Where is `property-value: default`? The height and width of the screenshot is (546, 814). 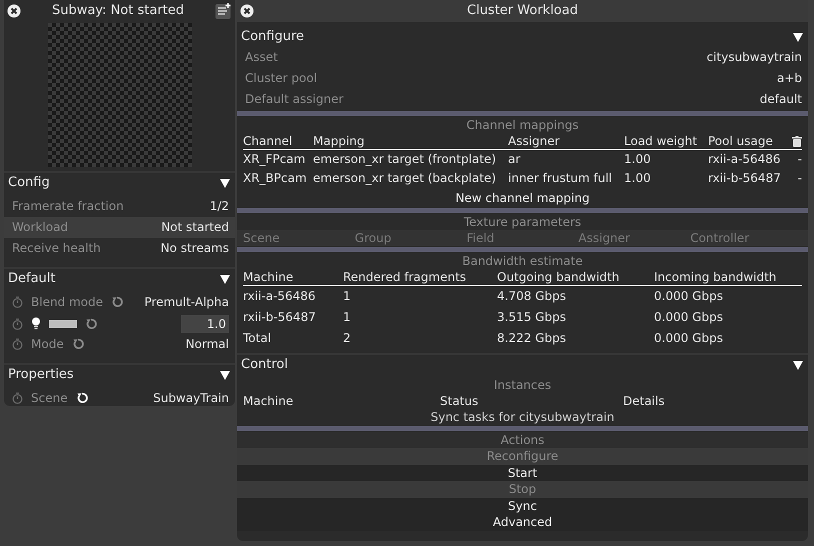
property-value: default is located at coordinates (781, 99).